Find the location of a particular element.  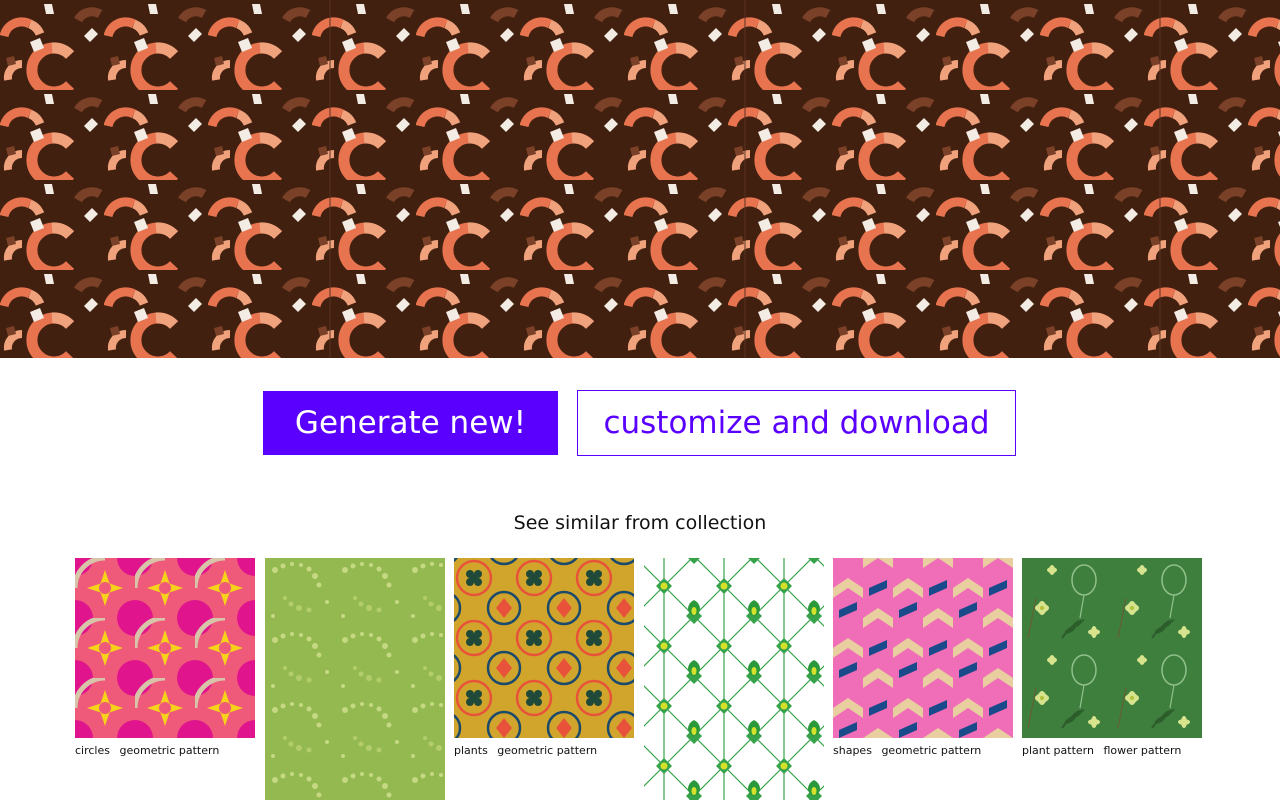

similar-pattern-card: plant pattern flower pattern is located at coordinates (1112, 657).